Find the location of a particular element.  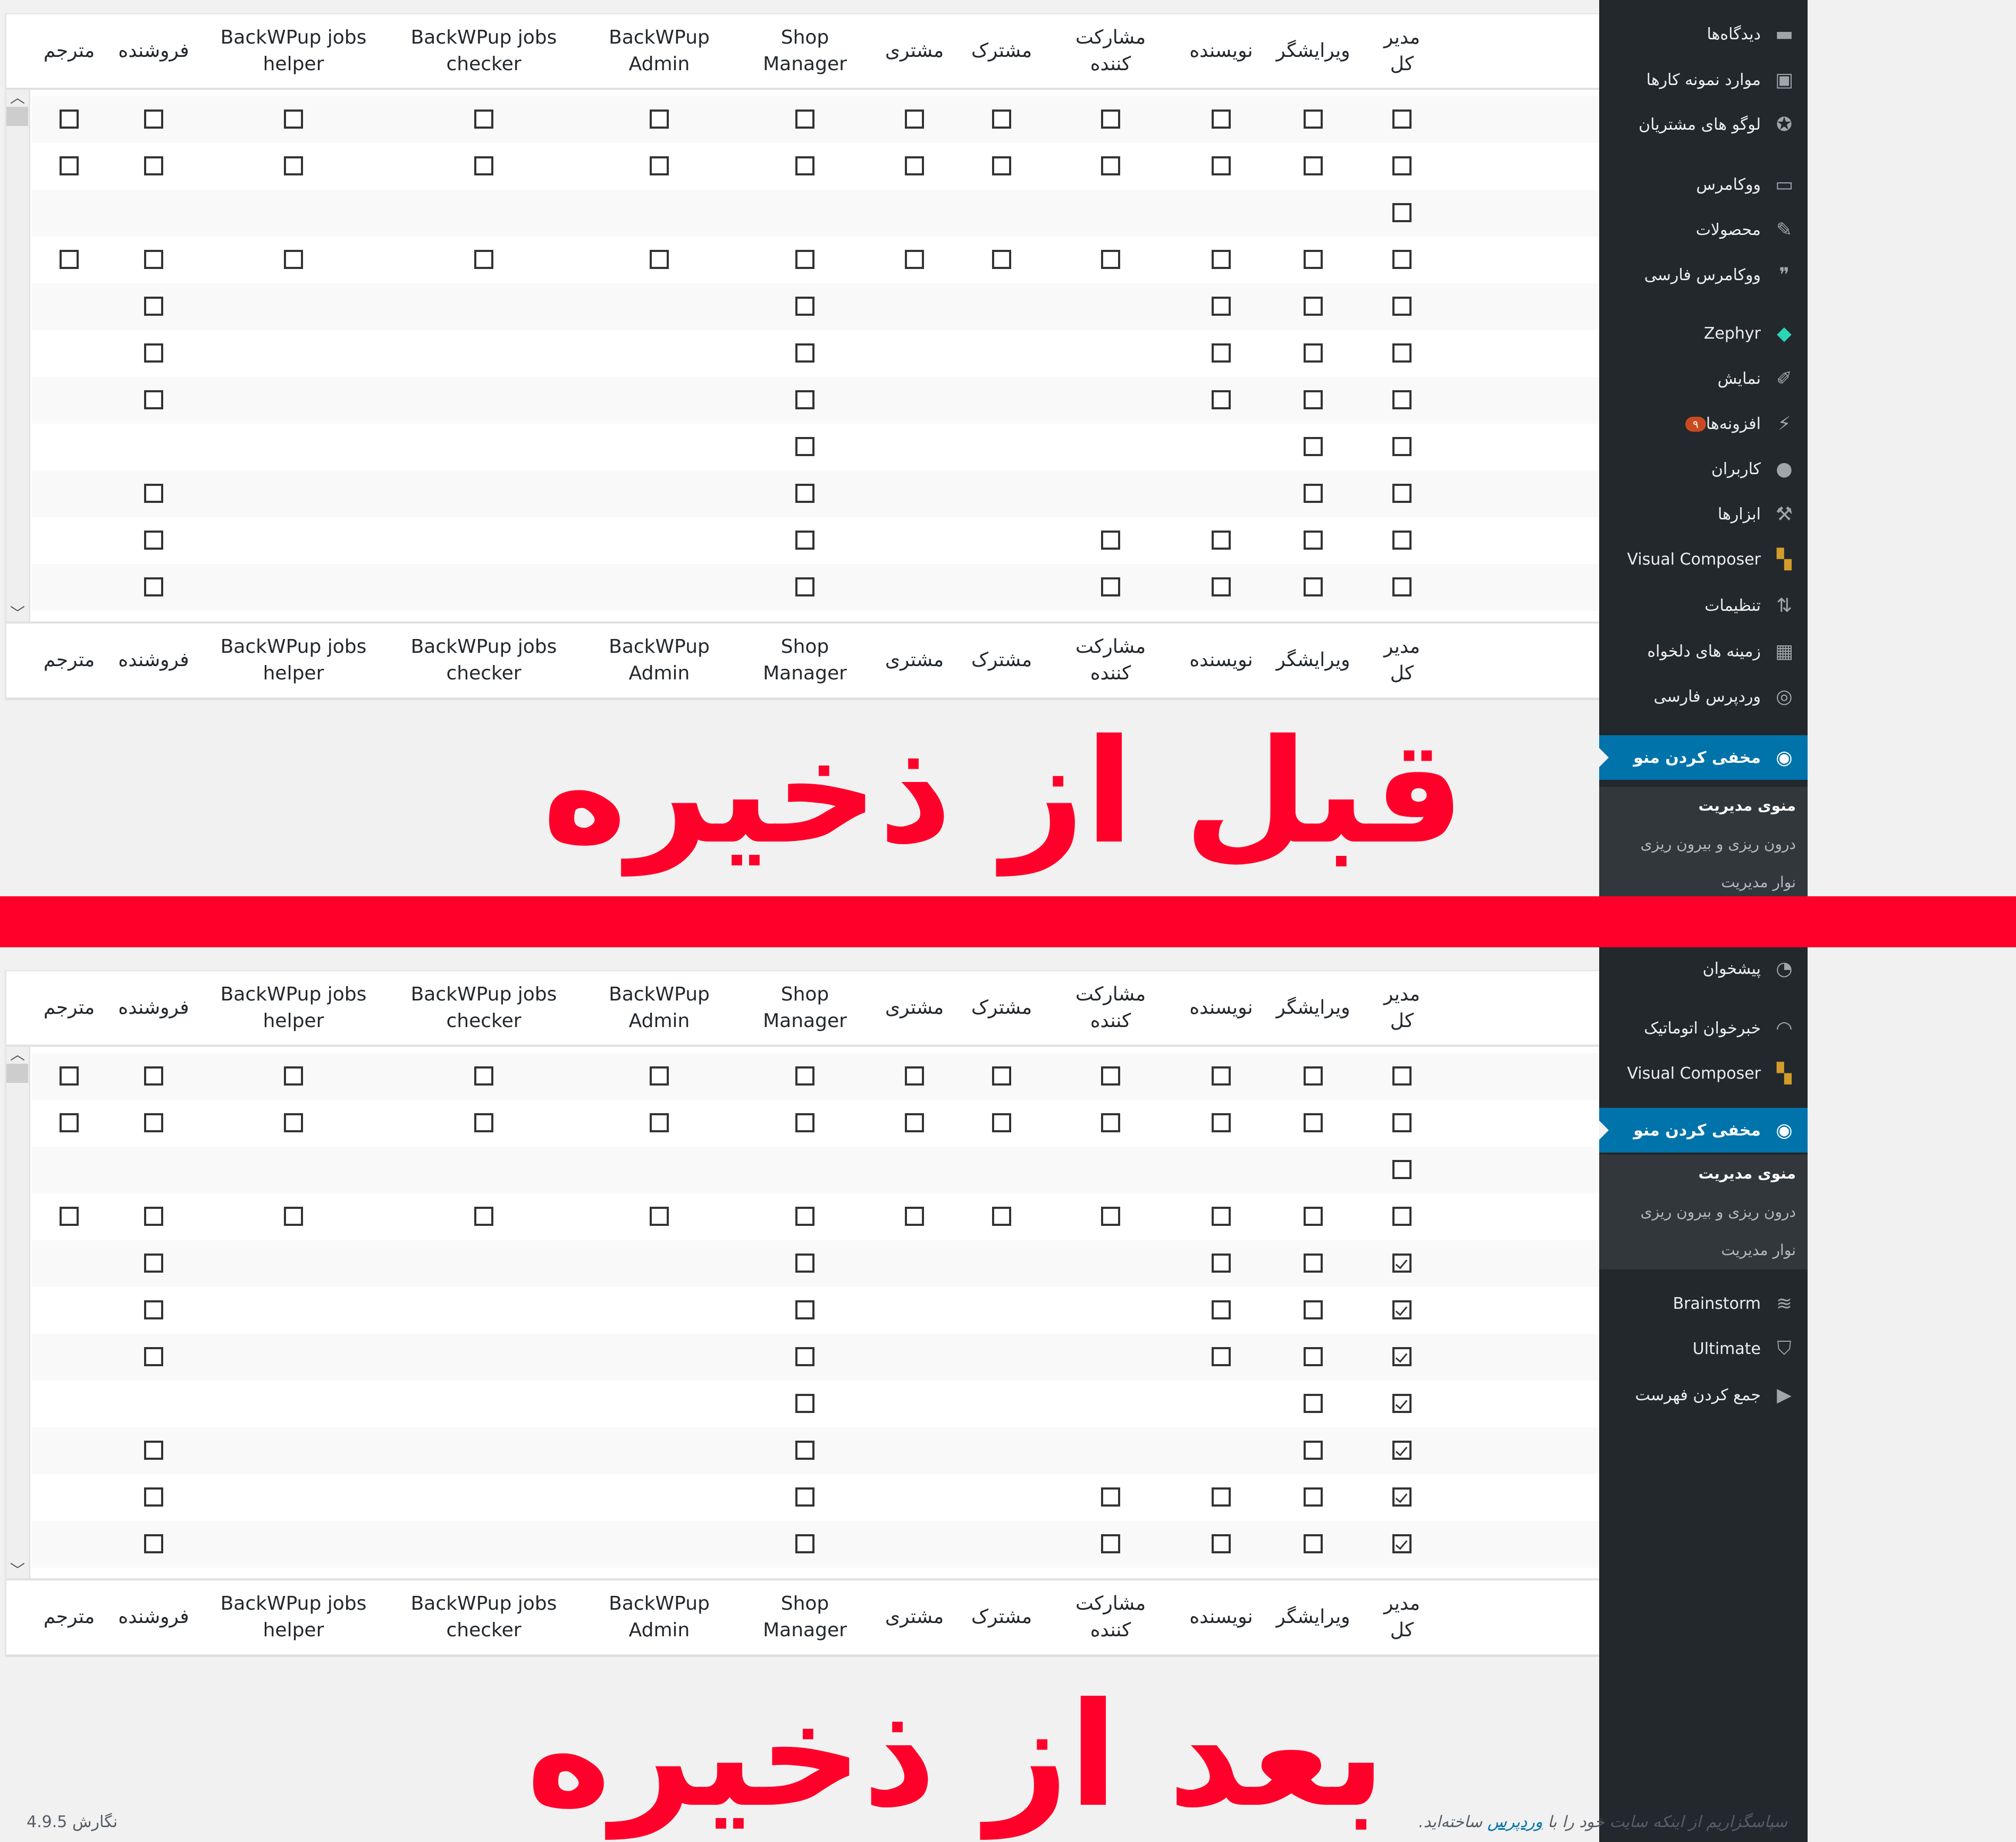

sidebar-item-brainstorm: Brainstorm ≋ is located at coordinates (1703, 1303).